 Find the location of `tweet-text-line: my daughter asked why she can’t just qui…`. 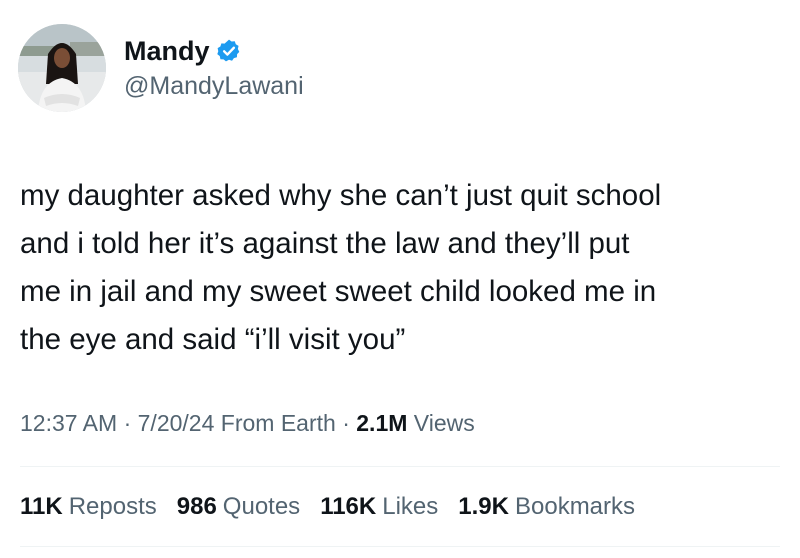

tweet-text-line: my daughter asked why she can’t just qui… is located at coordinates (341, 195).